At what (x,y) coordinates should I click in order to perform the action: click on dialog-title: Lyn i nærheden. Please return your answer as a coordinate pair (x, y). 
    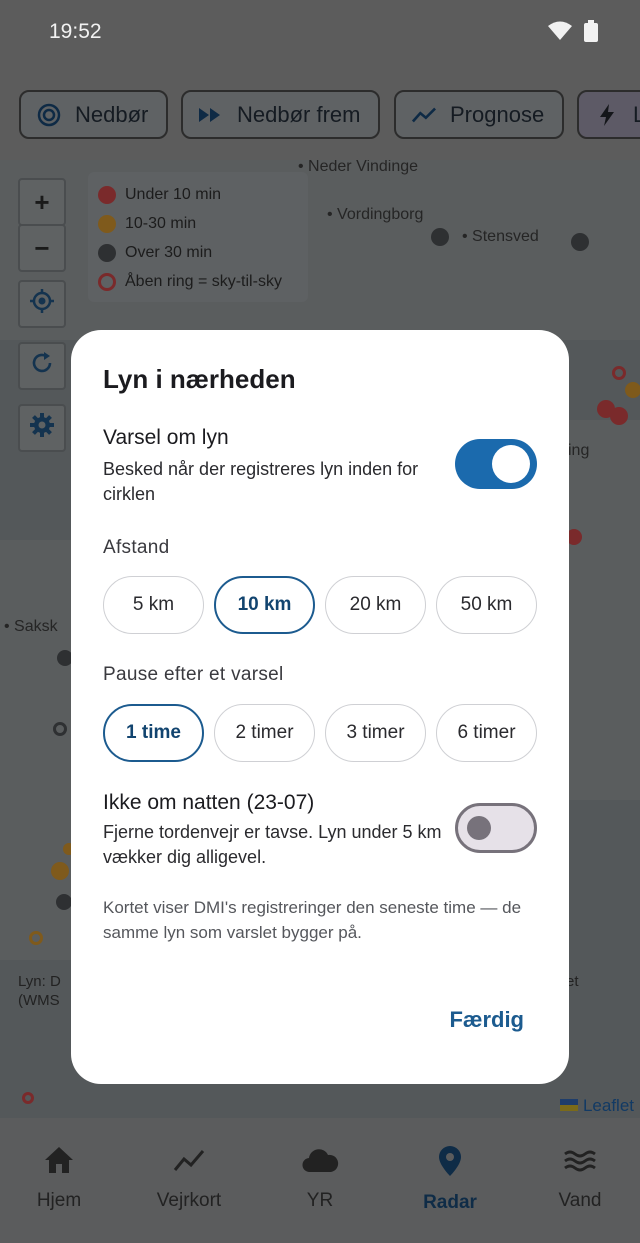
    Looking at the image, I should click on (199, 379).